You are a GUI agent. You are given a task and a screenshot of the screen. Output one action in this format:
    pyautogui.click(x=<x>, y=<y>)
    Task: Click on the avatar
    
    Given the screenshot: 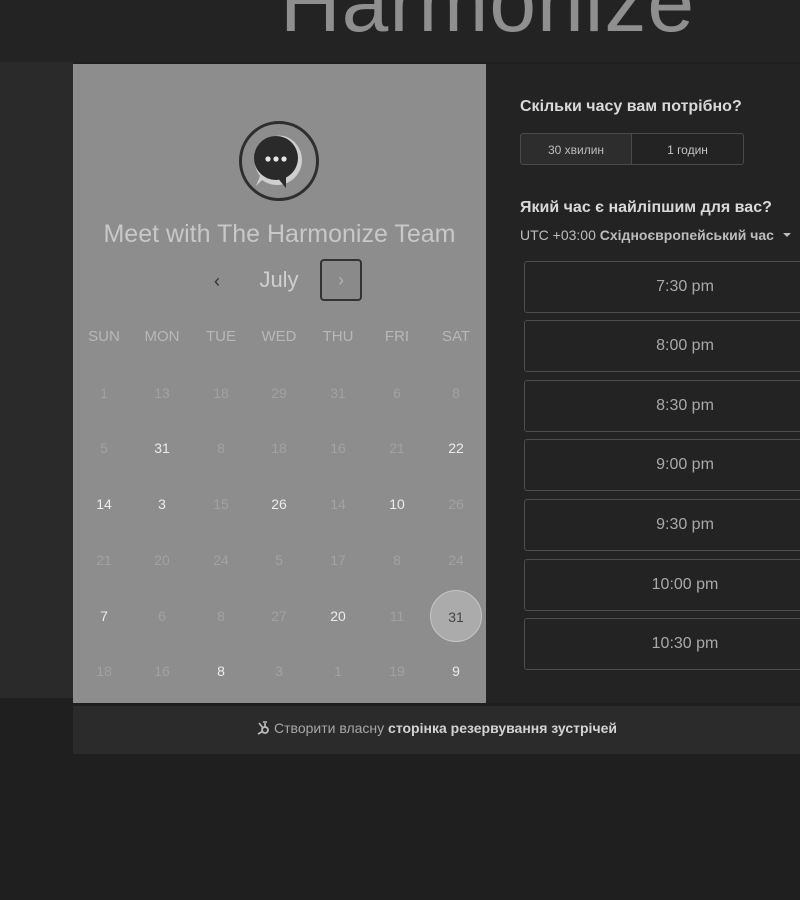 What is the action you would take?
    pyautogui.click(x=279, y=161)
    